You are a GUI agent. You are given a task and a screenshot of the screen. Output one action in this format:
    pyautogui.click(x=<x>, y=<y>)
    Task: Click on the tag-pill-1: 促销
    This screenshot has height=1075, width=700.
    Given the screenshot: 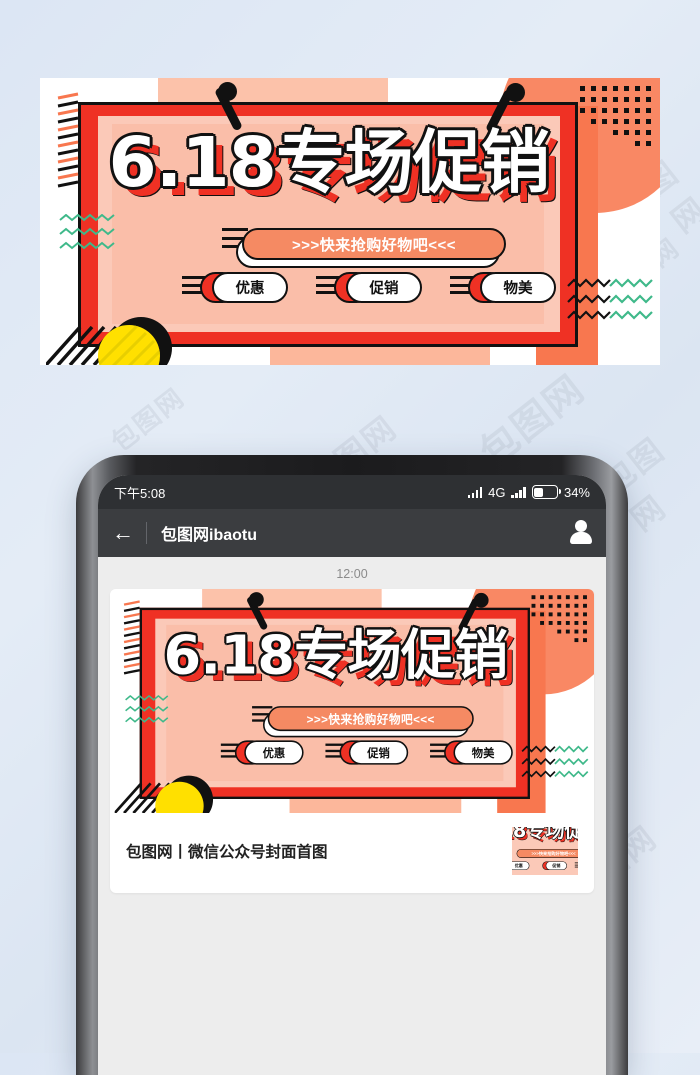 What is the action you would take?
    pyautogui.click(x=384, y=287)
    